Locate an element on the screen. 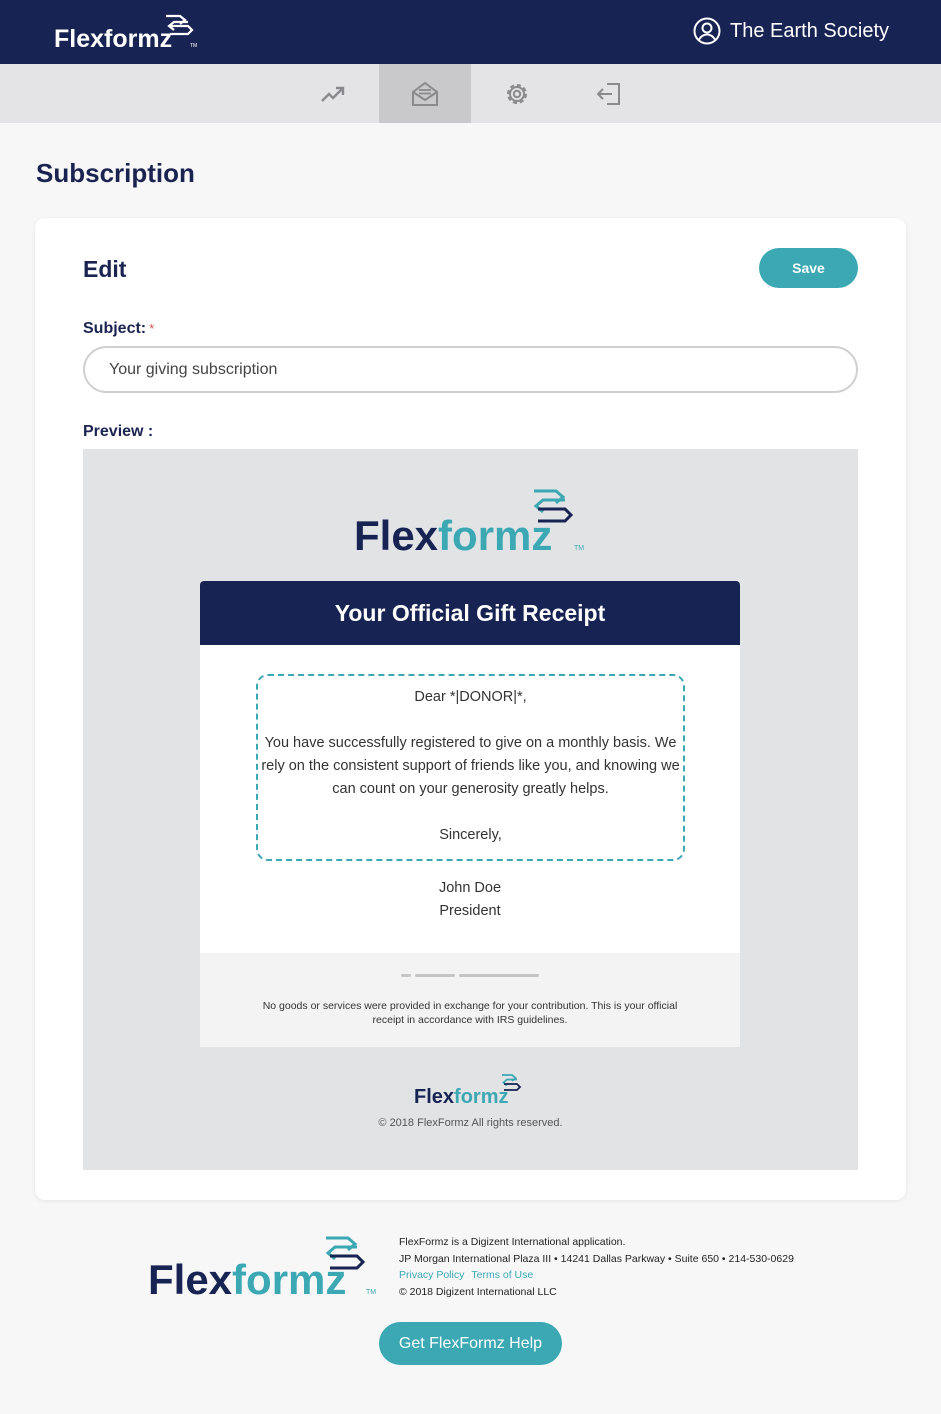 This screenshot has width=941, height=1414. logout-icon is located at coordinates (608, 93).